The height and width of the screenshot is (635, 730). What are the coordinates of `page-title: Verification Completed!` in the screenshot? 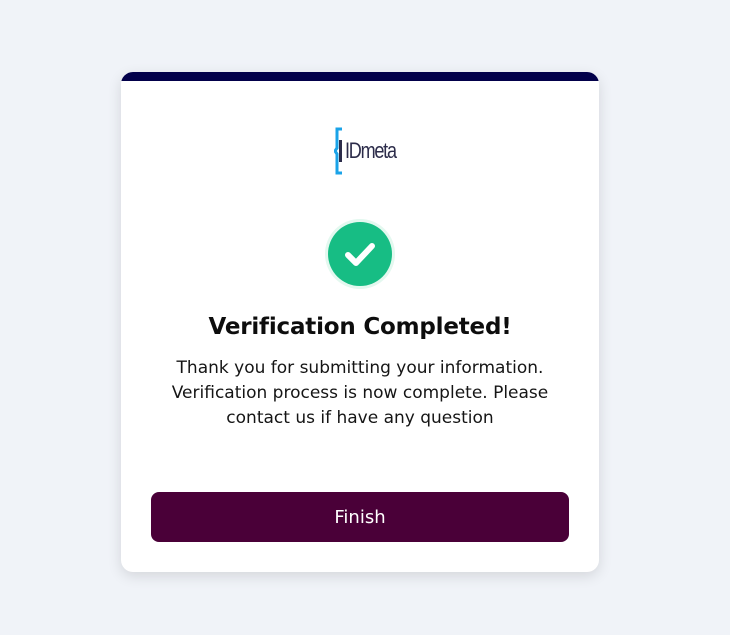 It's located at (360, 327).